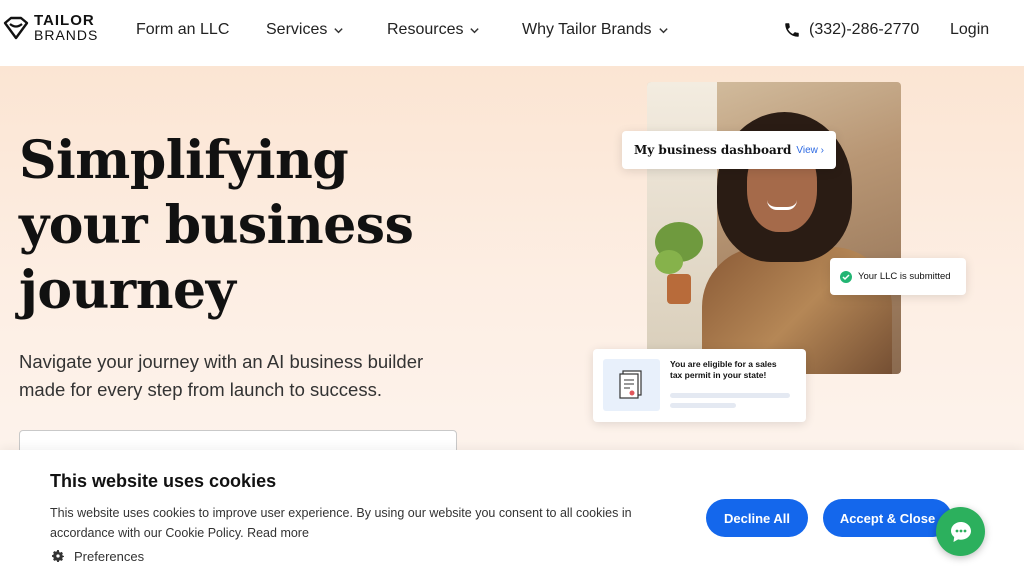 Image resolution: width=1024 pixels, height=576 pixels. Describe the element at coordinates (587, 29) in the screenshot. I see `nav-why-label: Why Tailor Brands` at that location.